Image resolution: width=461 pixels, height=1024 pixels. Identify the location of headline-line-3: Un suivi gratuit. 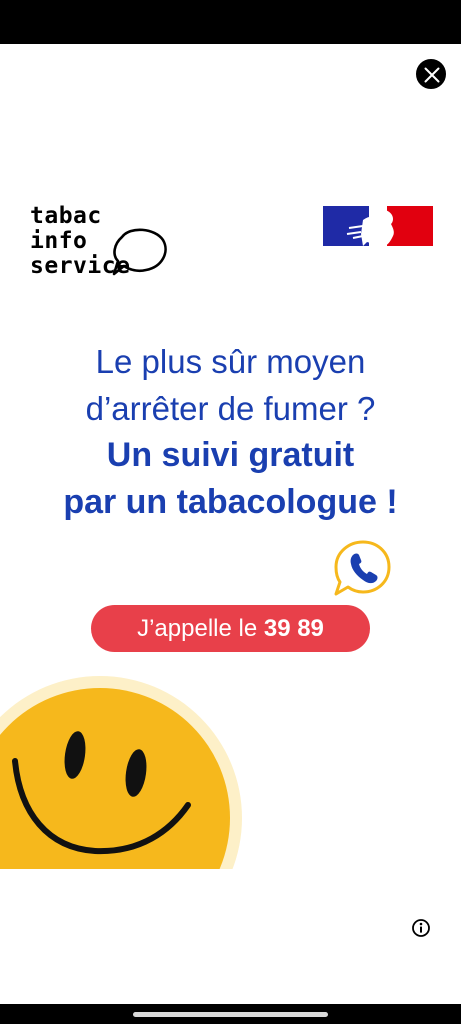
(230, 455).